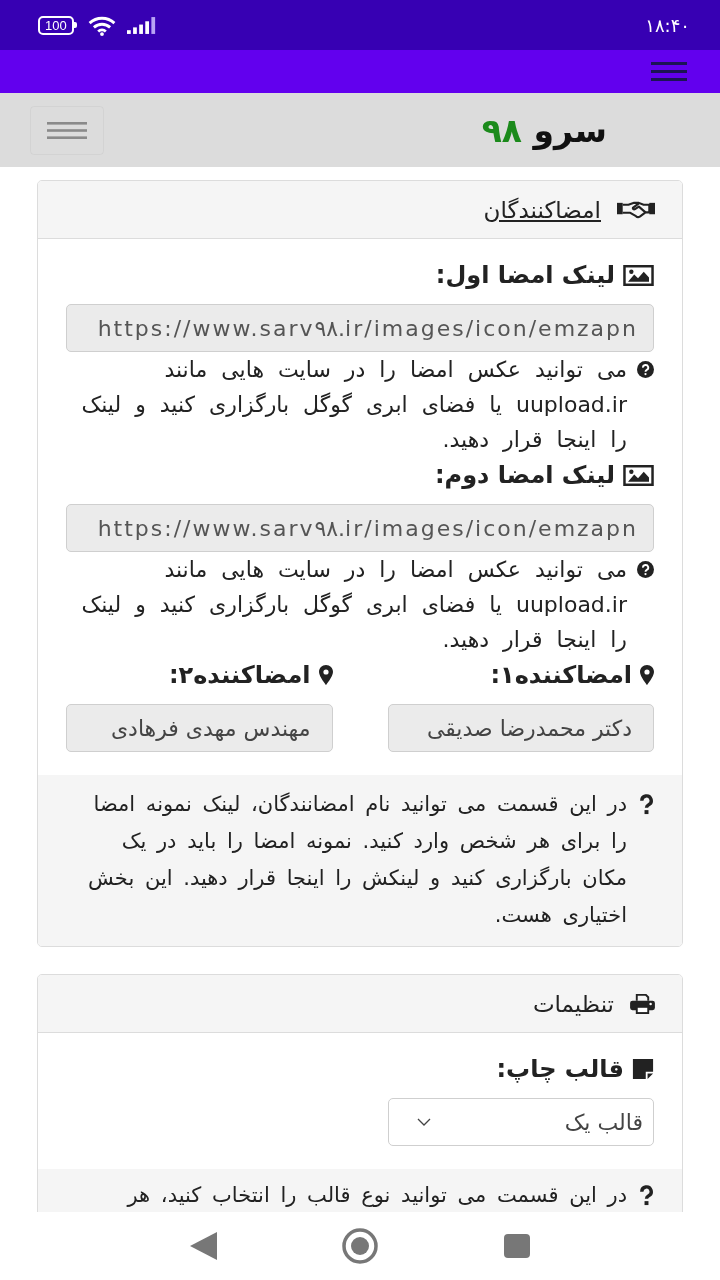  What do you see at coordinates (141, 25) in the screenshot?
I see `signal-icon` at bounding box center [141, 25].